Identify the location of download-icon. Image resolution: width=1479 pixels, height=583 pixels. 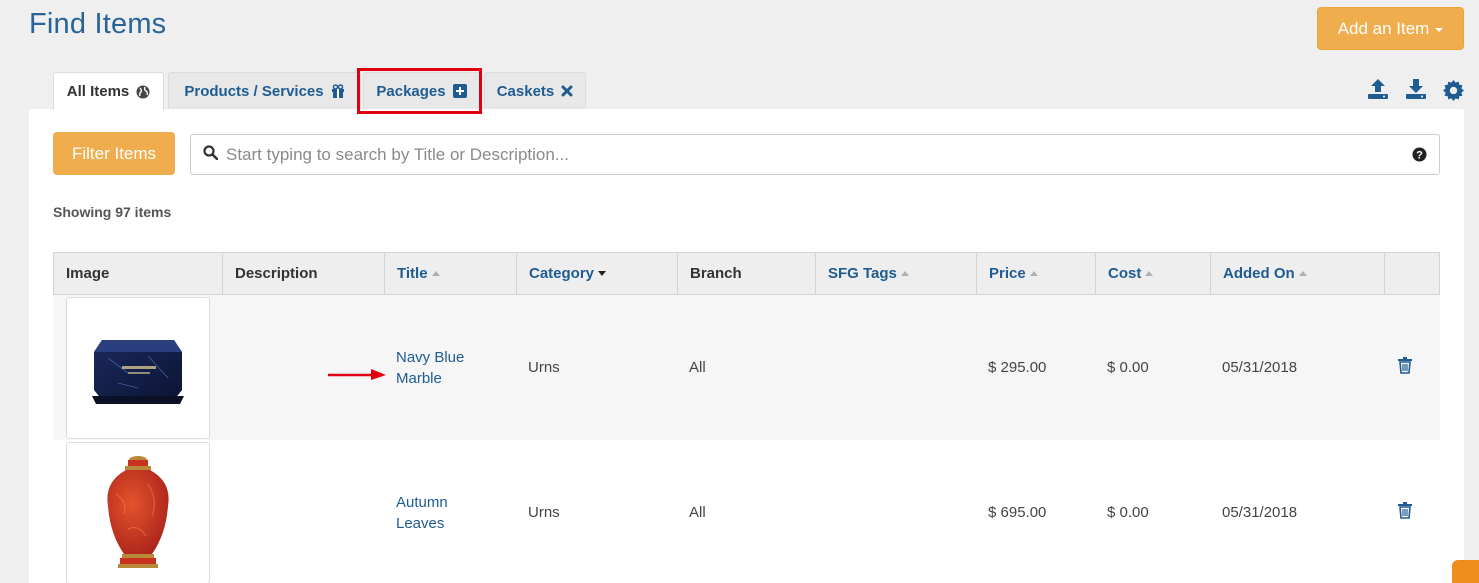
(1416, 91).